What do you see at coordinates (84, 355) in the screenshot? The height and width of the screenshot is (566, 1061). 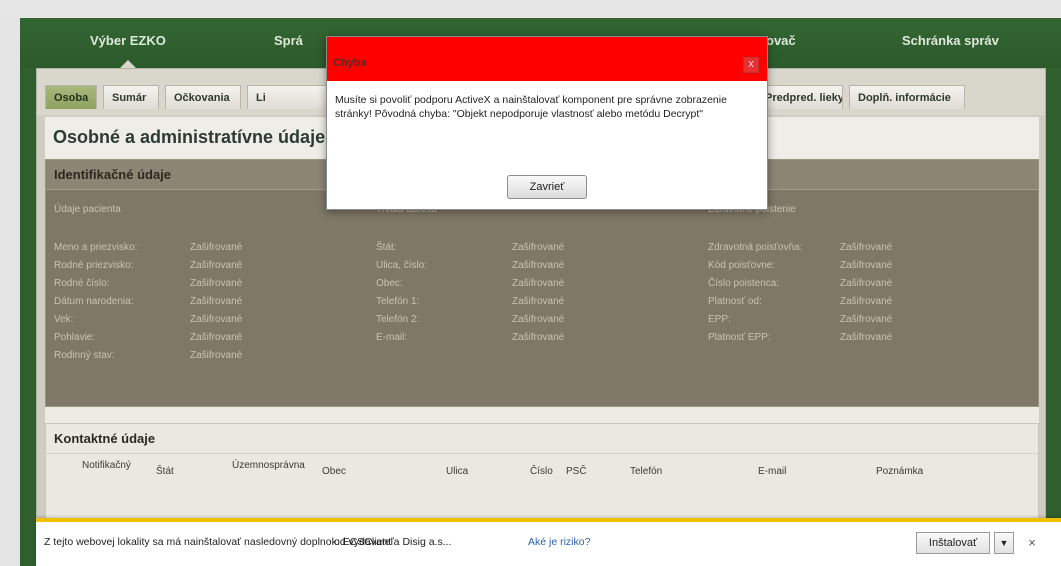 I see `field-label: Rodinný stav:` at bounding box center [84, 355].